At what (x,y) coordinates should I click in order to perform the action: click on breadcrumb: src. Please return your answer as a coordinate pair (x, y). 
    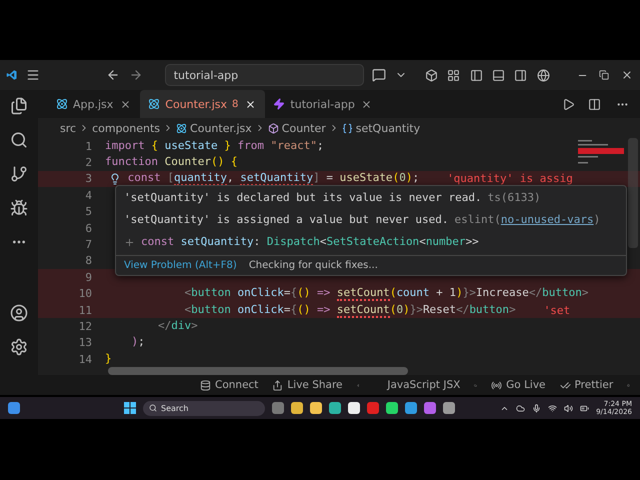
    Looking at the image, I should click on (68, 128).